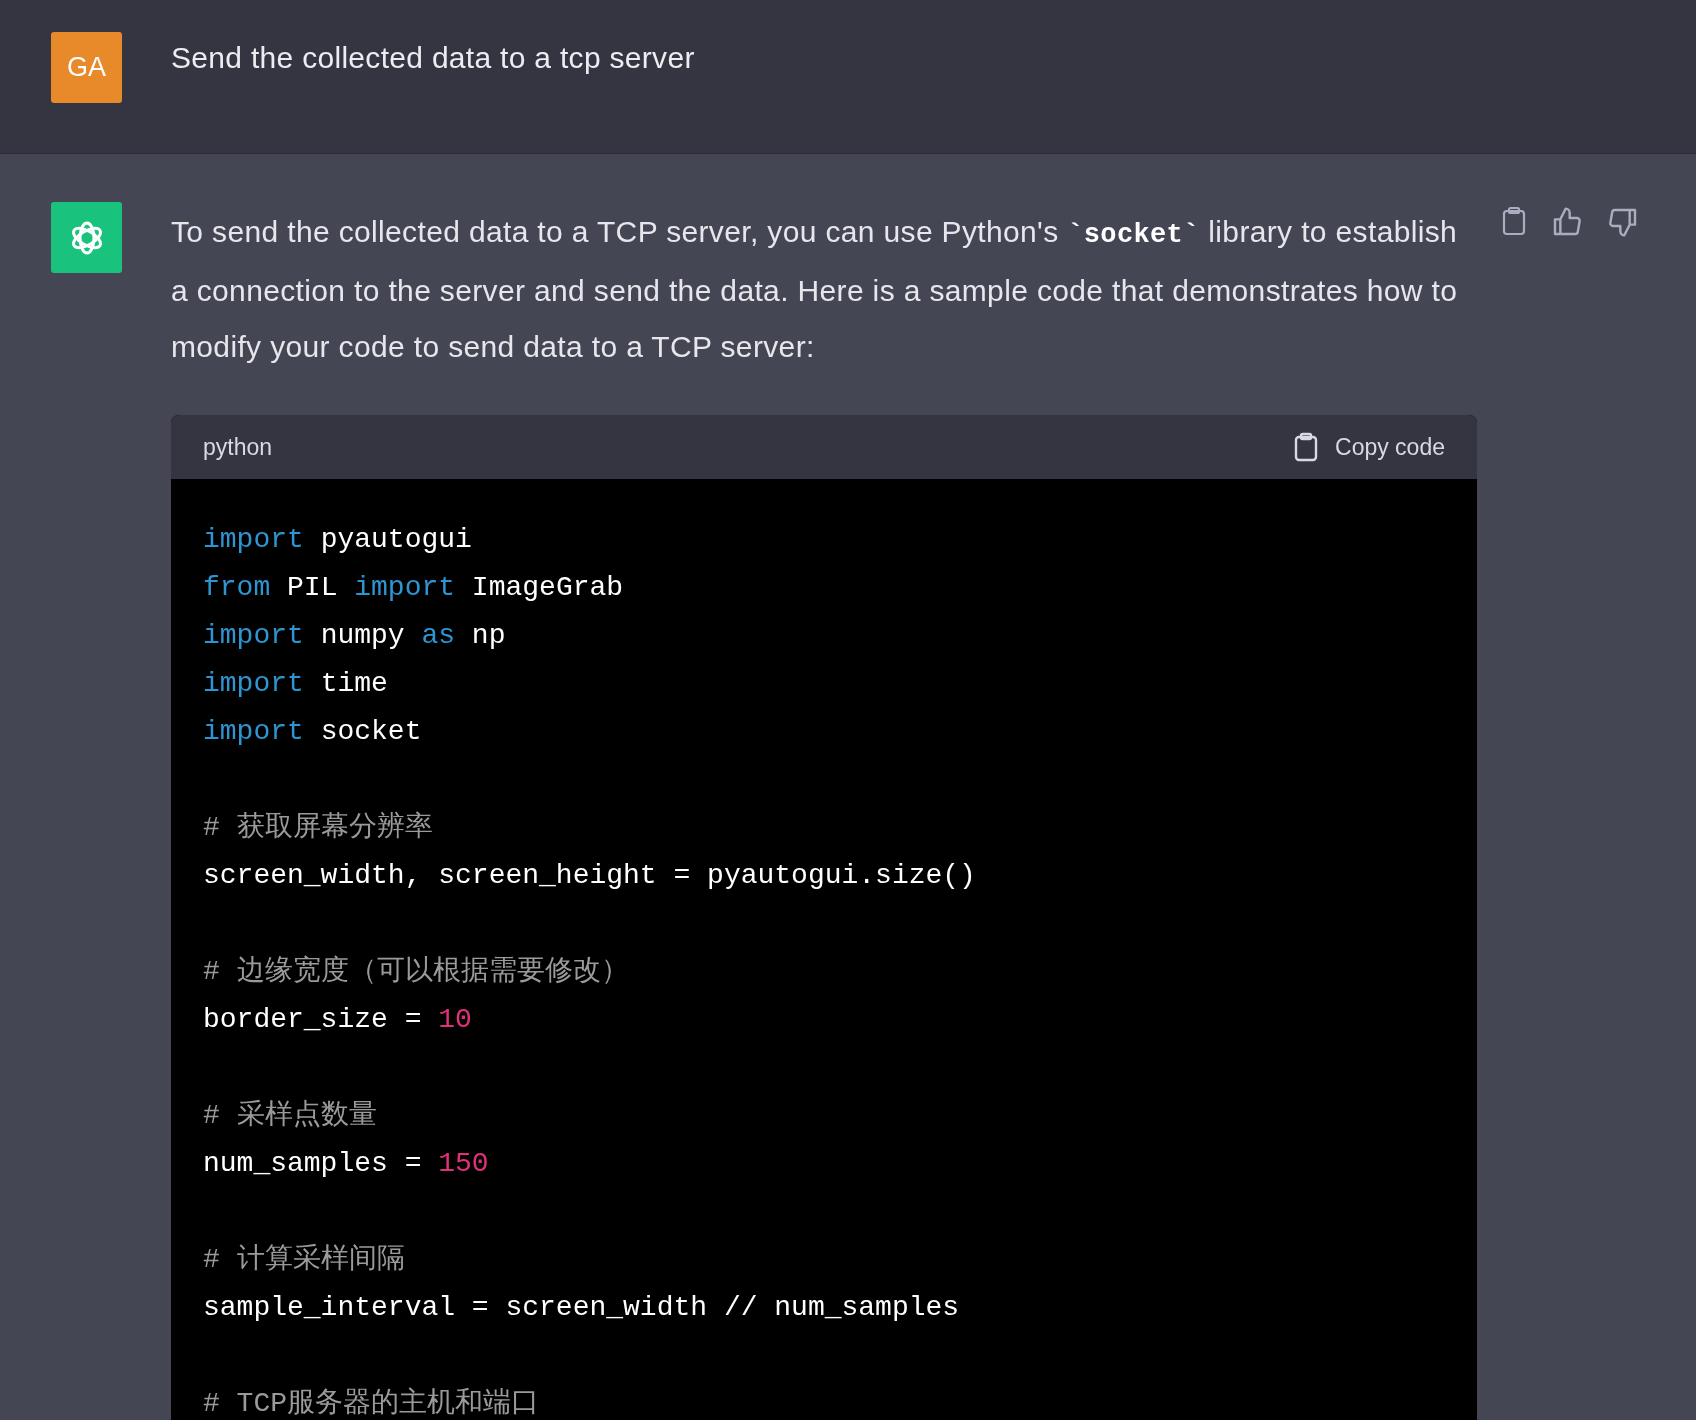 The height and width of the screenshot is (1420, 1696). I want to click on code-line: from PIL import ImageGrab, so click(414, 588).